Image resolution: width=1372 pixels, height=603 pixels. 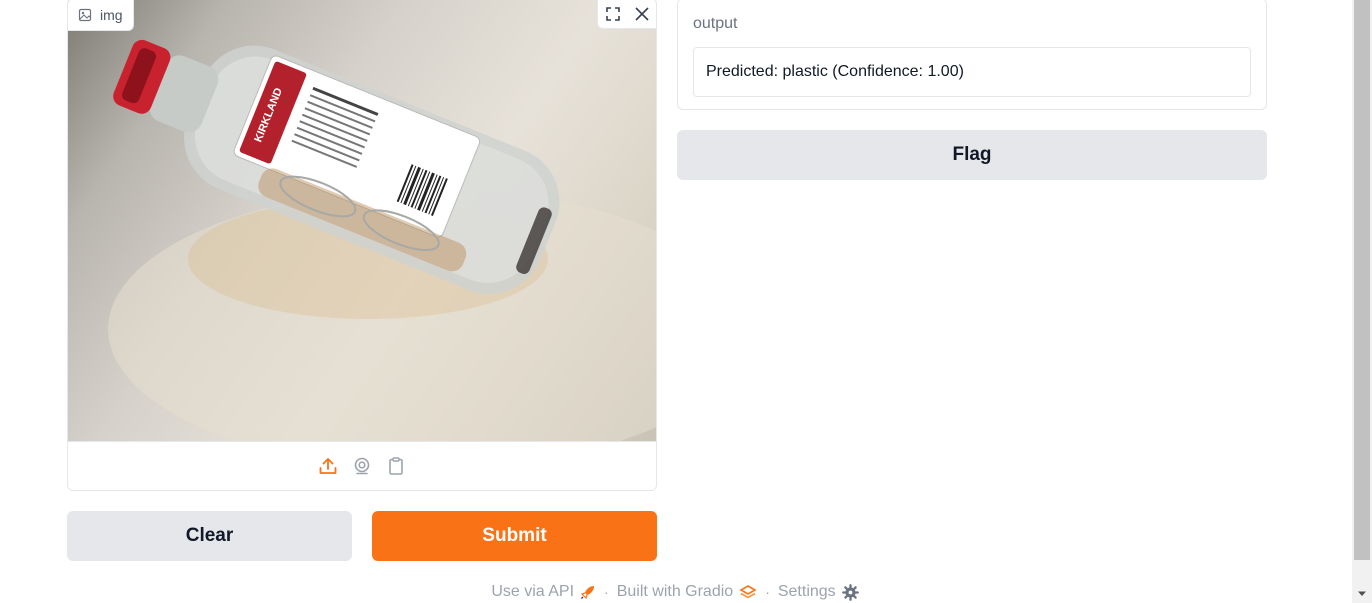 I want to click on gear-icon, so click(x=850, y=592).